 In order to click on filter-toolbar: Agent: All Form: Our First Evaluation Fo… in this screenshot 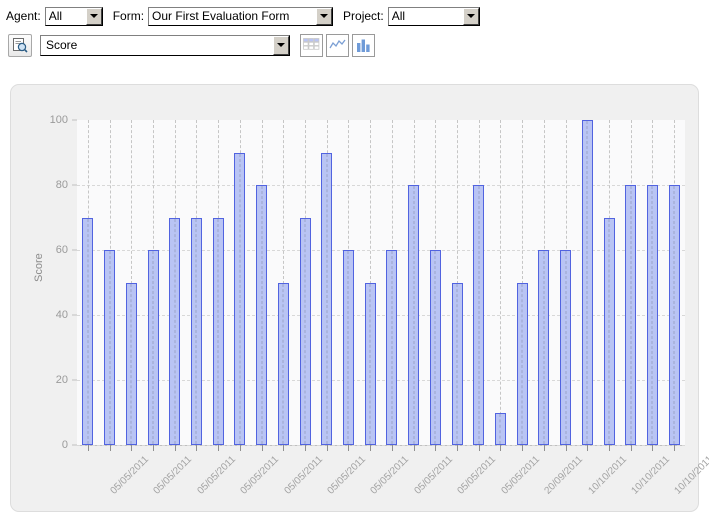, I will do `click(354, 14)`.